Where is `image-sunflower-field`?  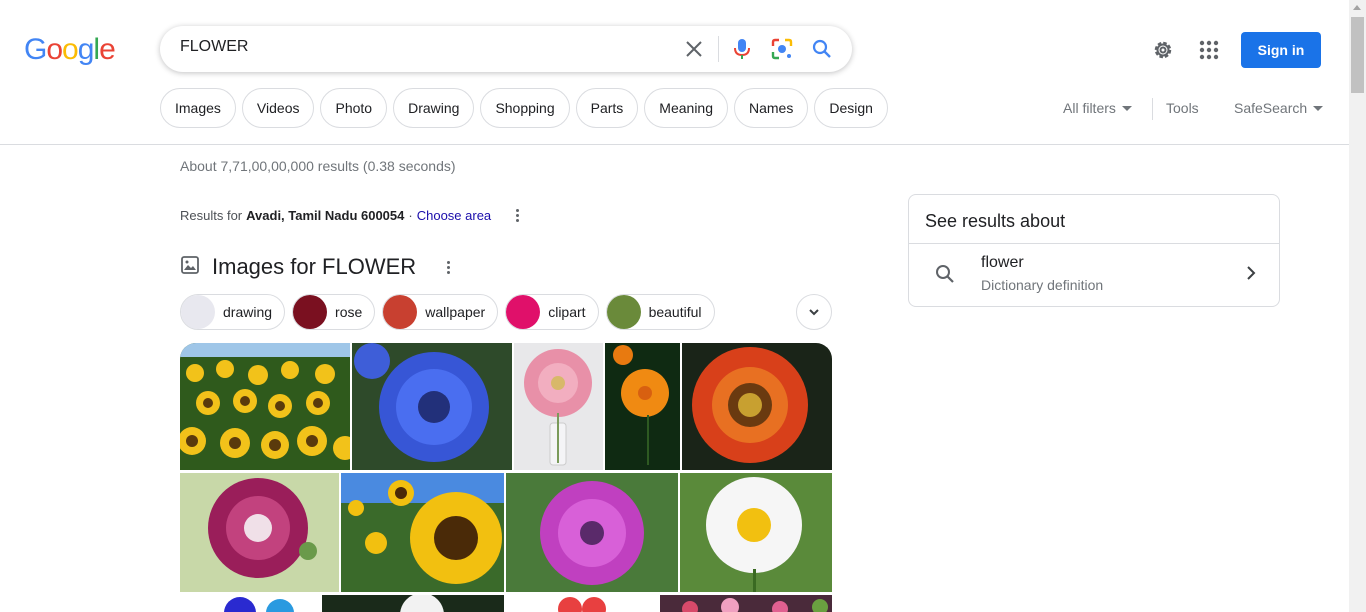
image-sunflower-field is located at coordinates (265, 406).